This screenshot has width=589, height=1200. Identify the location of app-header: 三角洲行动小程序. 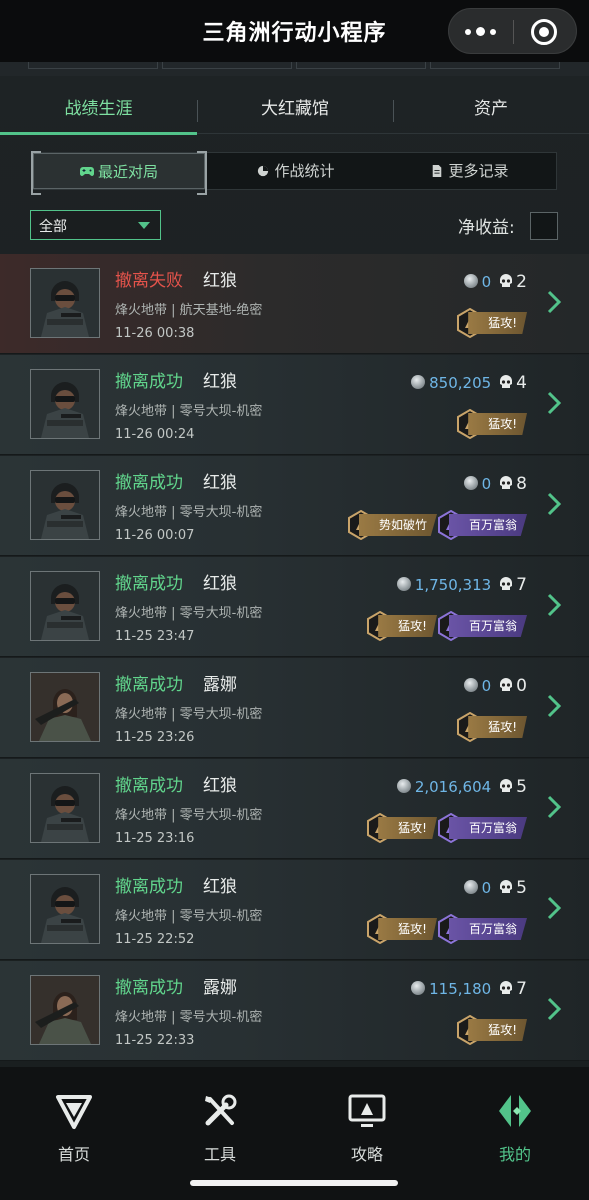
(294, 31).